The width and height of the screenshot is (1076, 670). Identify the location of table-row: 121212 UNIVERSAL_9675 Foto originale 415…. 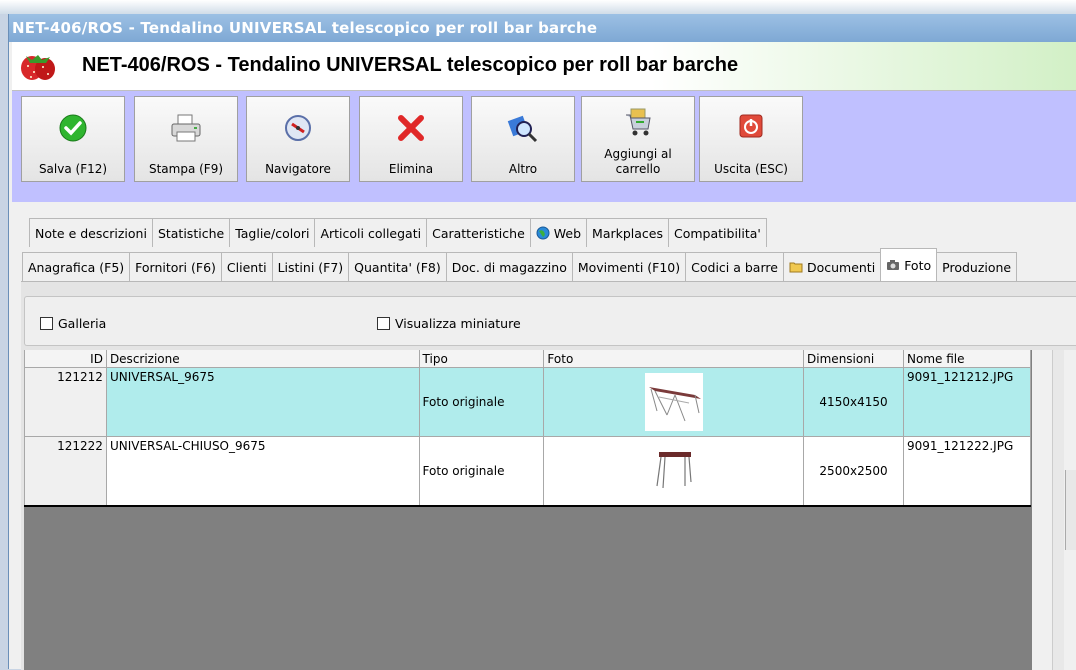
(527, 402).